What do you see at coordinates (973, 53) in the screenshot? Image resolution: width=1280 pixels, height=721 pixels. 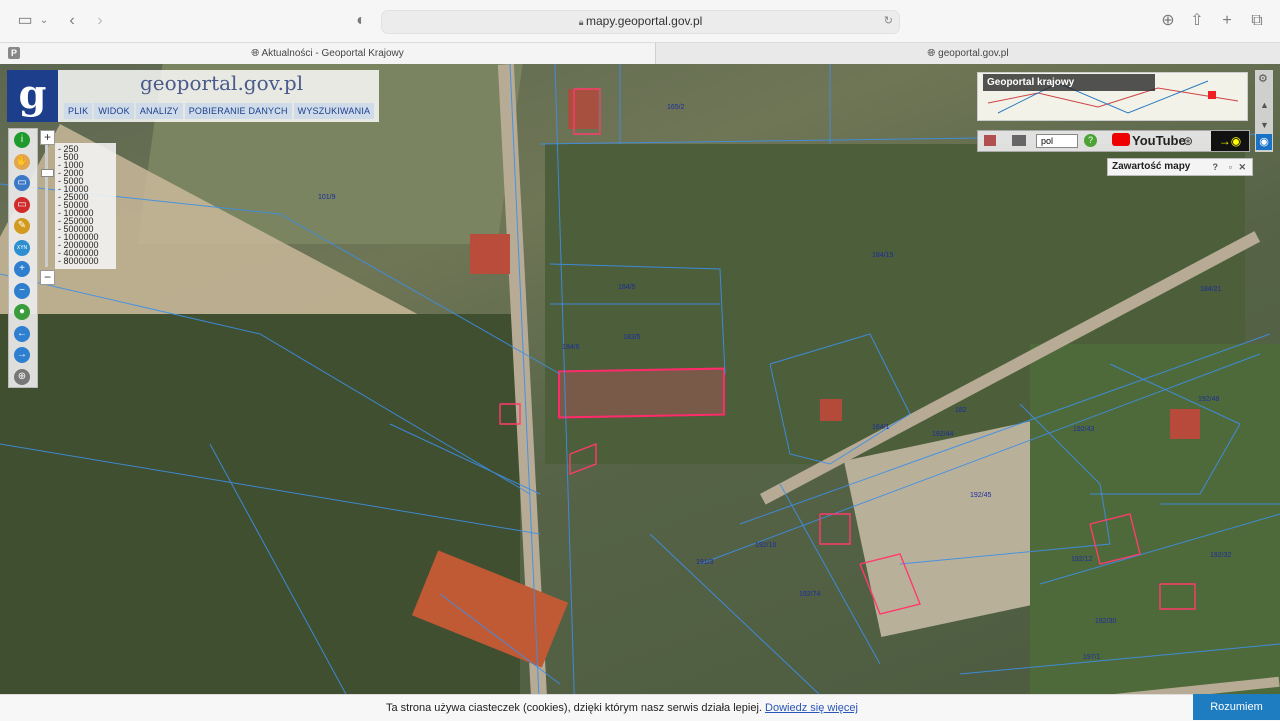 I see `tab-label: geoportal.gov.pl` at bounding box center [973, 53].